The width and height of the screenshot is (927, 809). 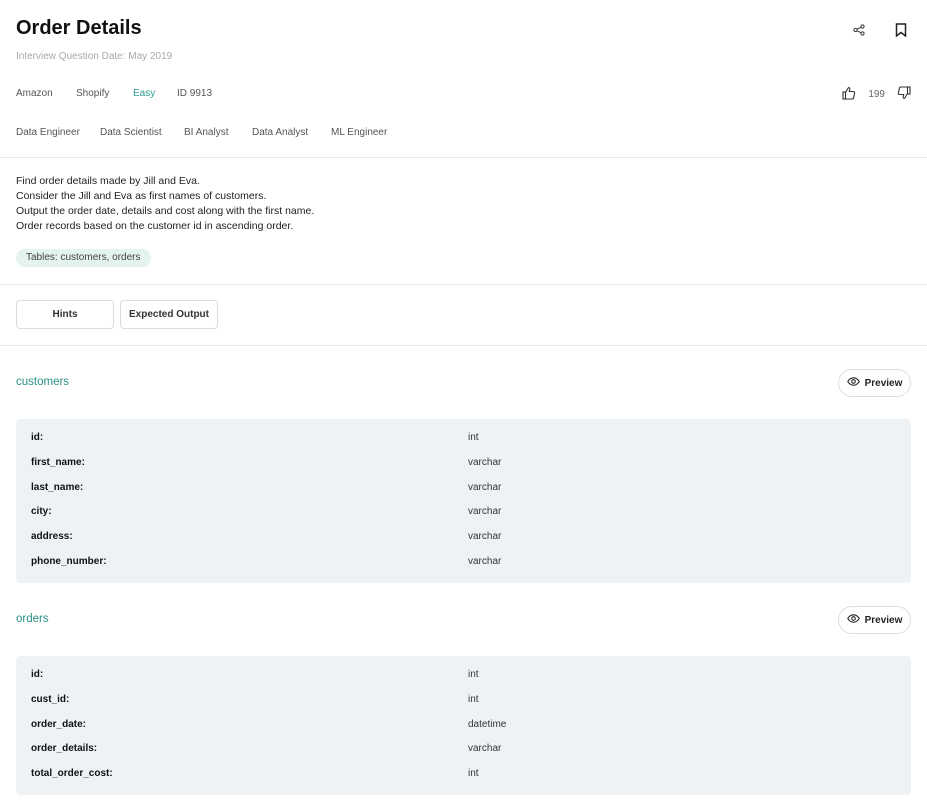 I want to click on question-date: Interview Question Date: May 2019, so click(x=94, y=56).